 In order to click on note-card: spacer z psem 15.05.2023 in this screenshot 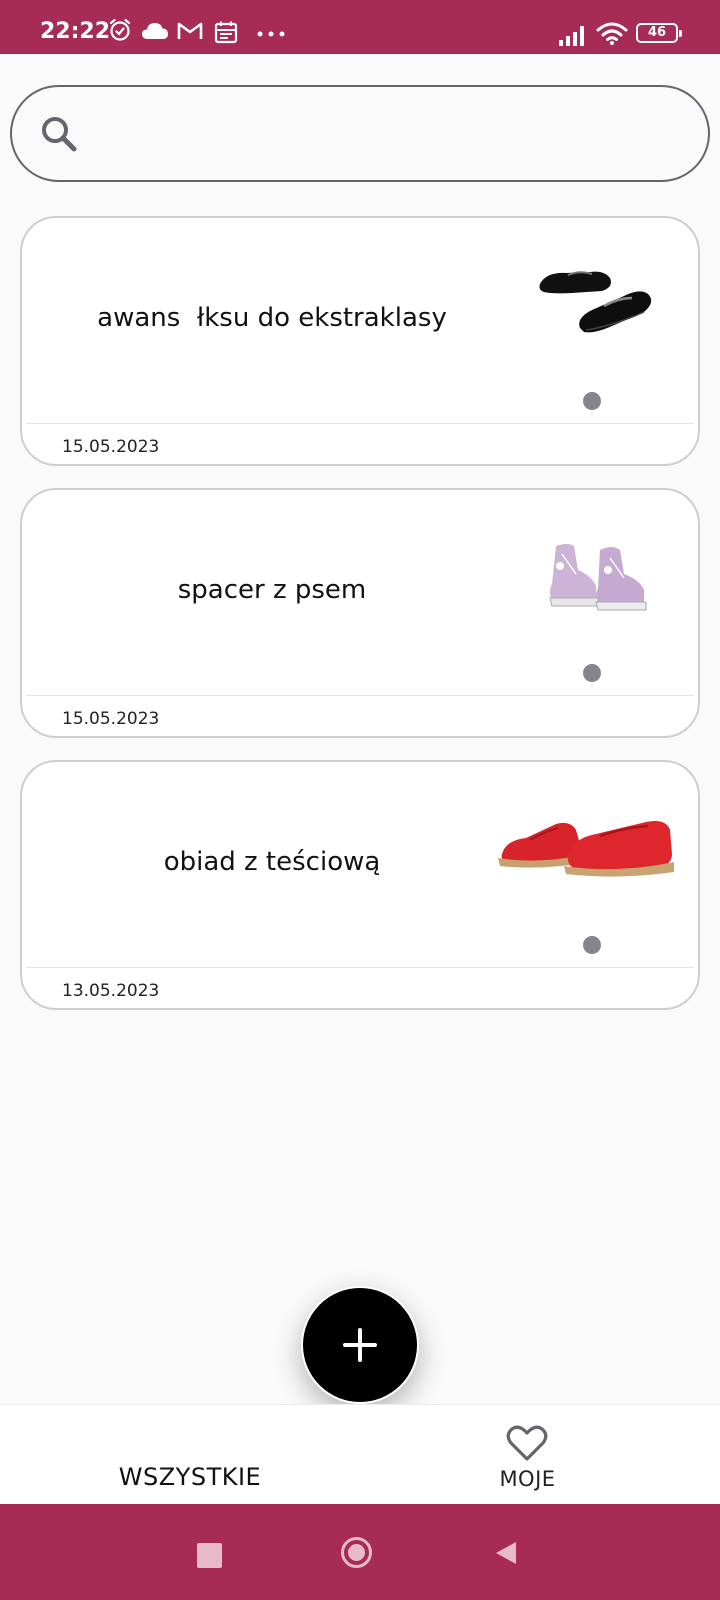, I will do `click(360, 613)`.